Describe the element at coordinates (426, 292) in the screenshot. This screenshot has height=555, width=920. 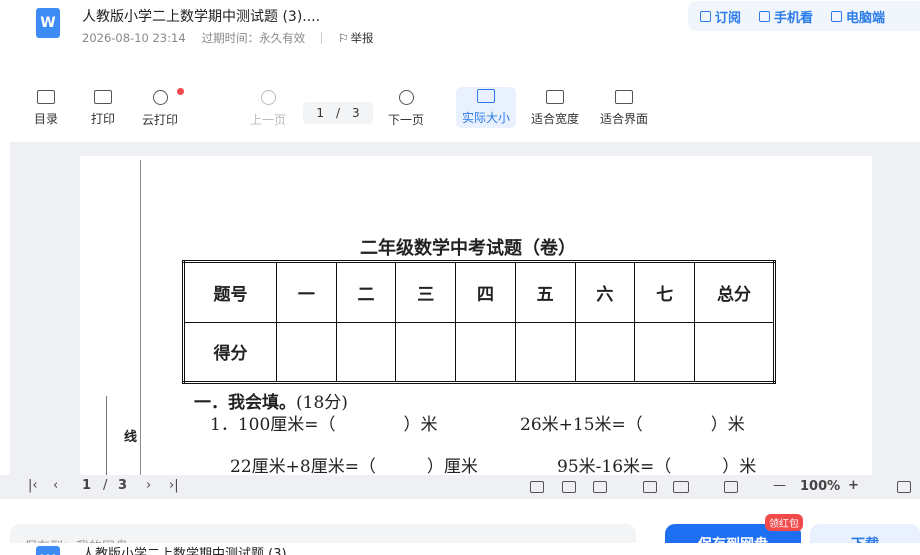
I see `table-cell: 三` at that location.